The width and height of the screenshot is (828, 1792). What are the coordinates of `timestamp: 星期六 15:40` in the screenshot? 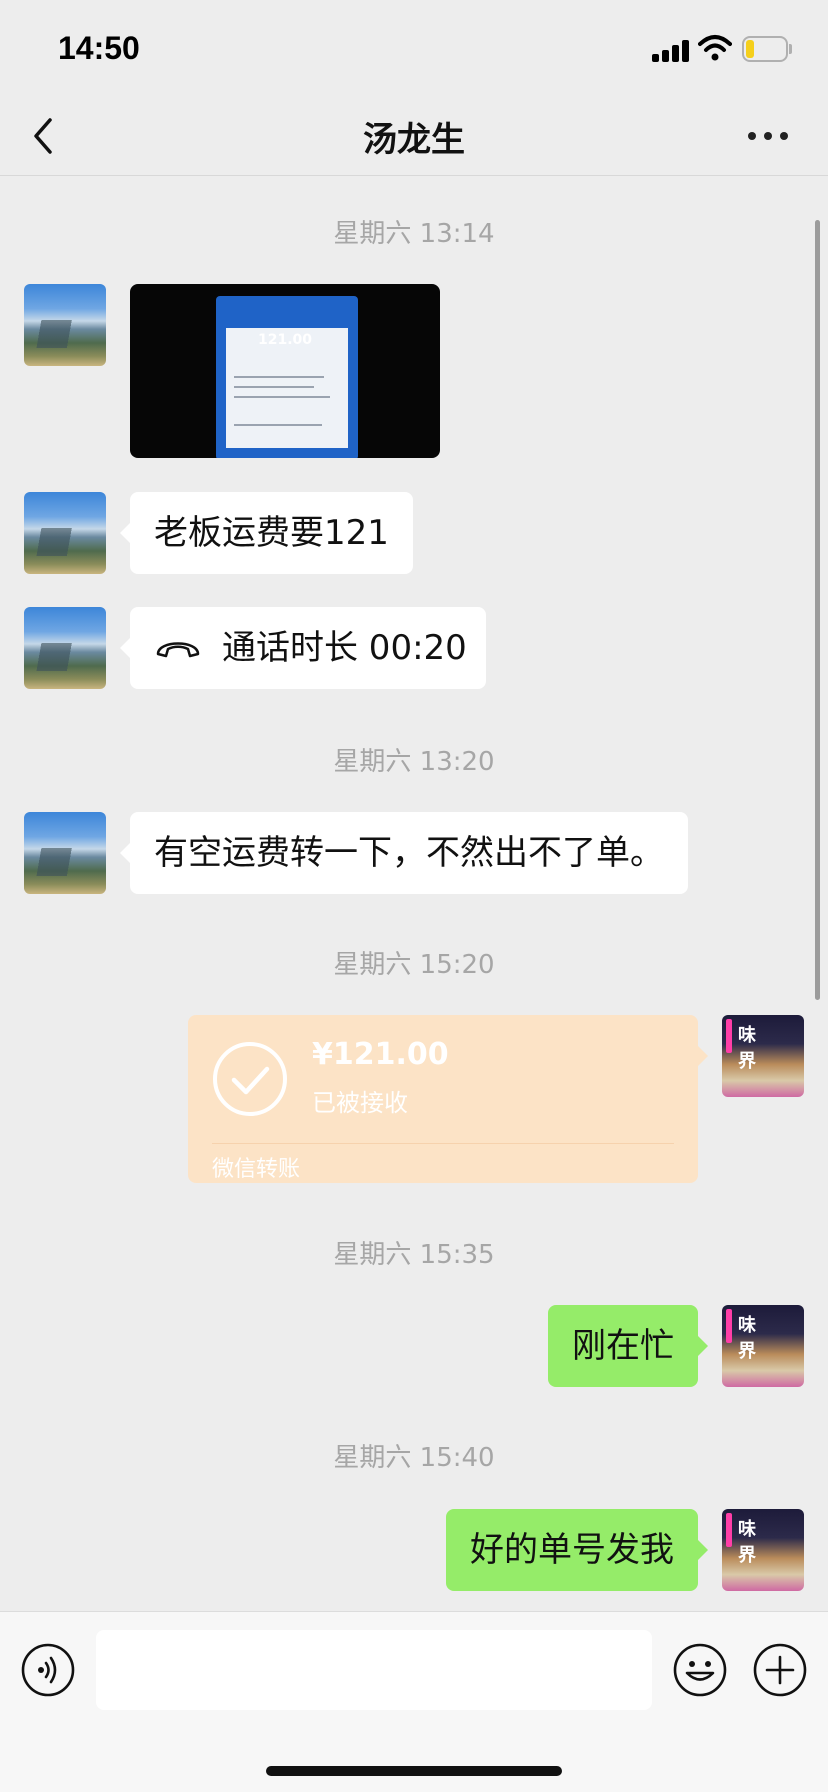 It's located at (414, 1458).